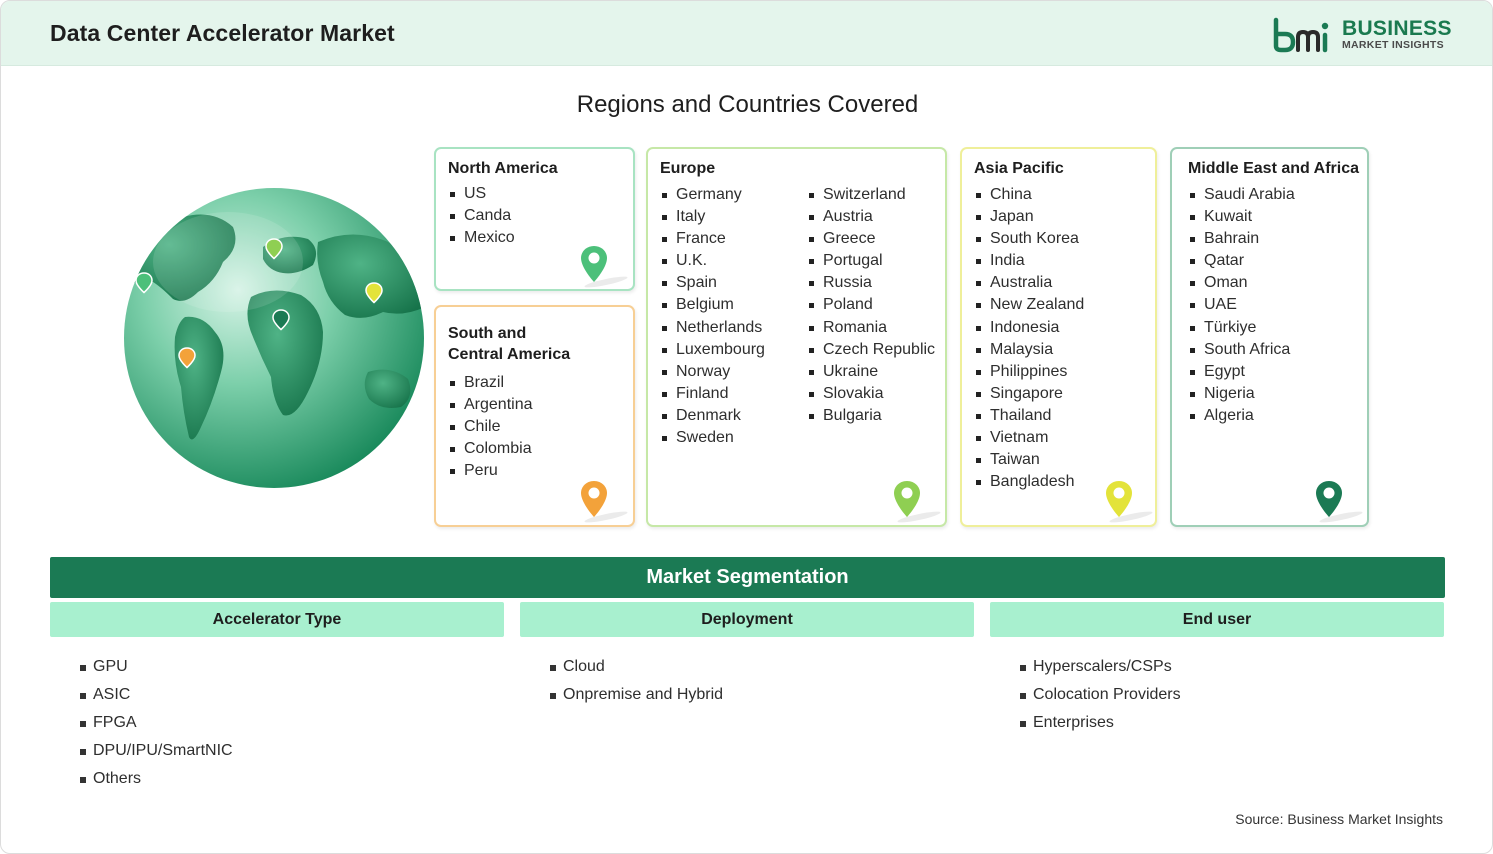 The width and height of the screenshot is (1493, 854). Describe the element at coordinates (1397, 28) in the screenshot. I see `logo-text-business: BUSINESS` at that location.